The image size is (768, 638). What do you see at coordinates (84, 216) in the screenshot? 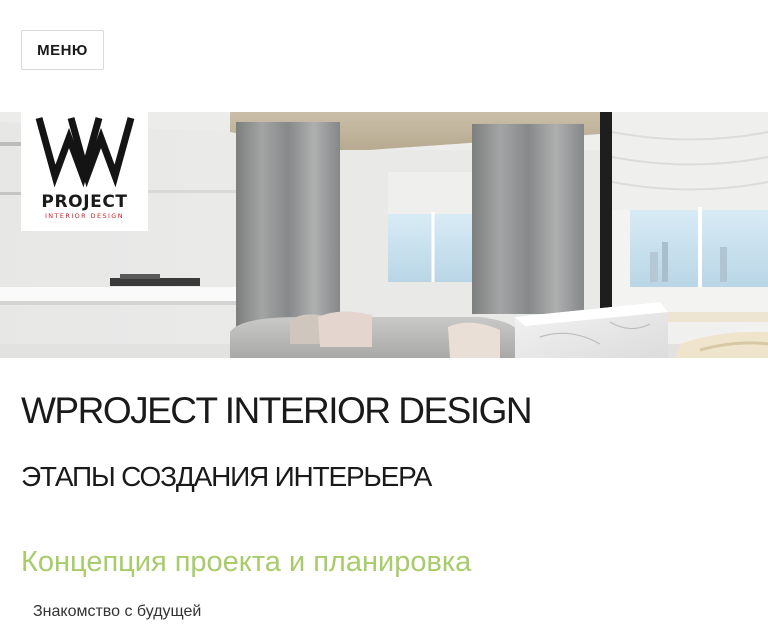
I see `logo-tagline-text: INTERIOR DESIGN` at bounding box center [84, 216].